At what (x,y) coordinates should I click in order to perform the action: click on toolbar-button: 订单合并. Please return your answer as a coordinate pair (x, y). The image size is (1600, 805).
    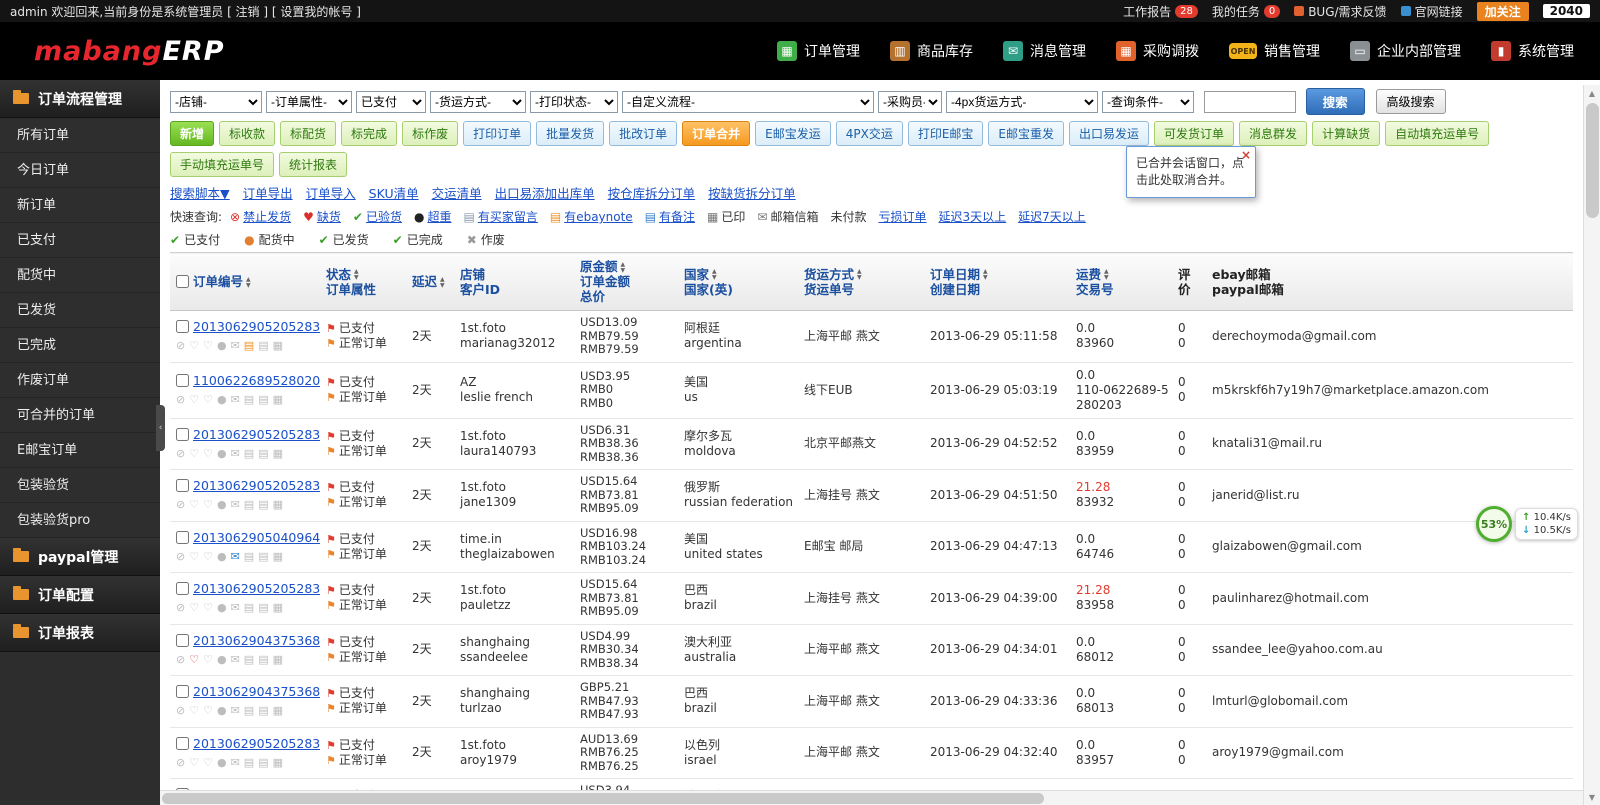
    Looking at the image, I should click on (716, 133).